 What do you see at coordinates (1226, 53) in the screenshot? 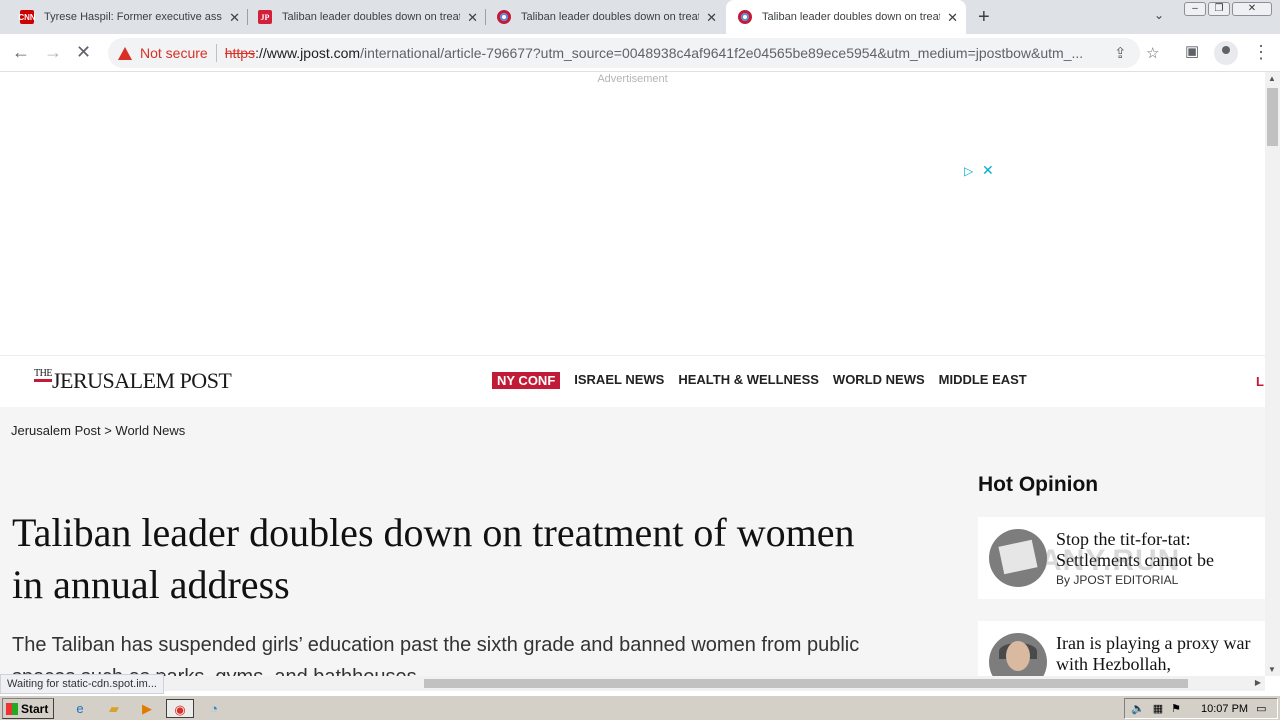
I see `profile-avatar-icon` at bounding box center [1226, 53].